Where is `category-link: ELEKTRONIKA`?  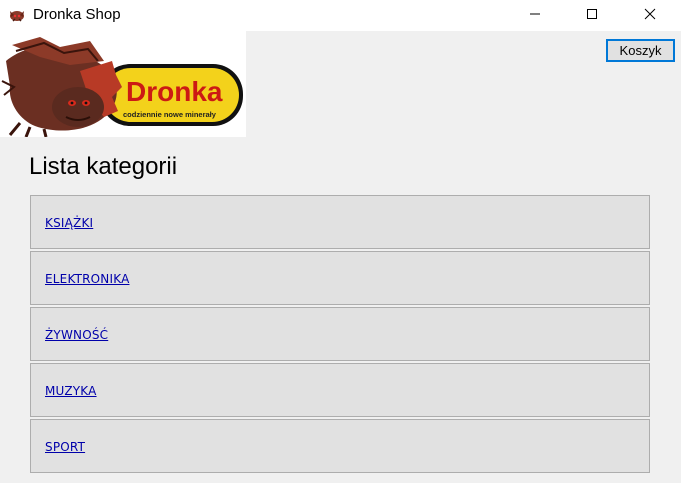
category-link: ELEKTRONIKA is located at coordinates (87, 279).